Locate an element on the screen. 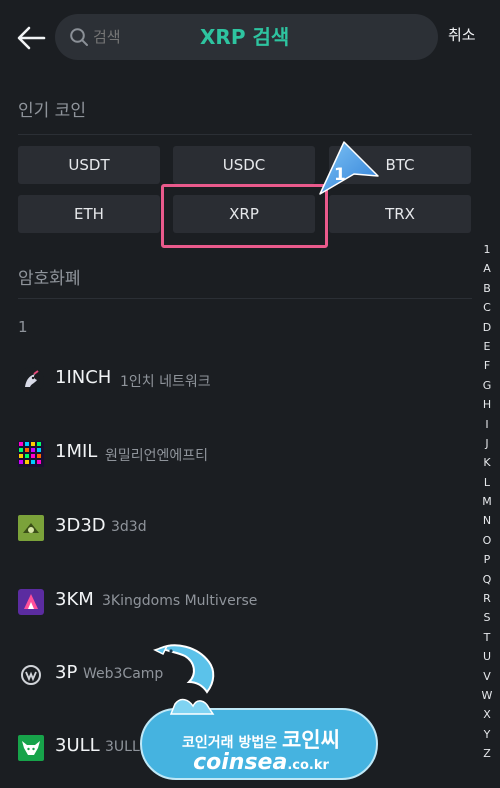  watermark-domain: coinsea.co.kr is located at coordinates (261, 762).